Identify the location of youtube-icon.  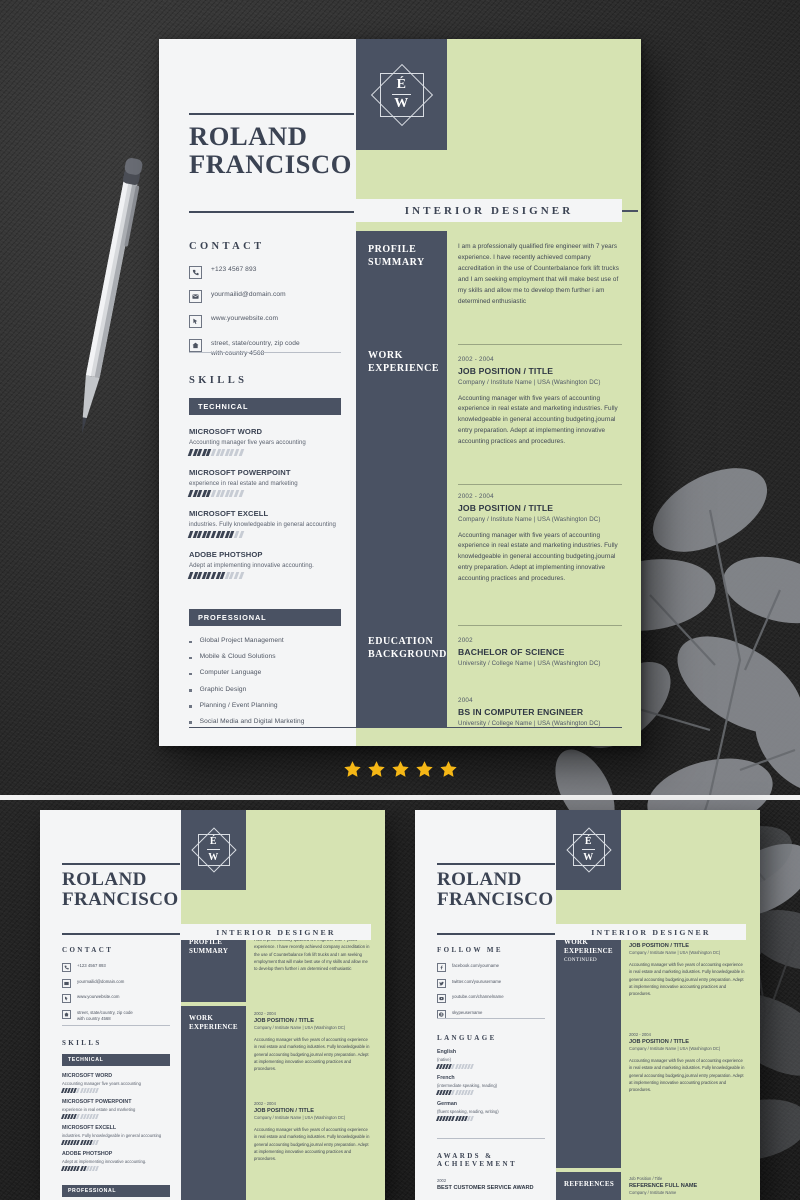
(441, 998).